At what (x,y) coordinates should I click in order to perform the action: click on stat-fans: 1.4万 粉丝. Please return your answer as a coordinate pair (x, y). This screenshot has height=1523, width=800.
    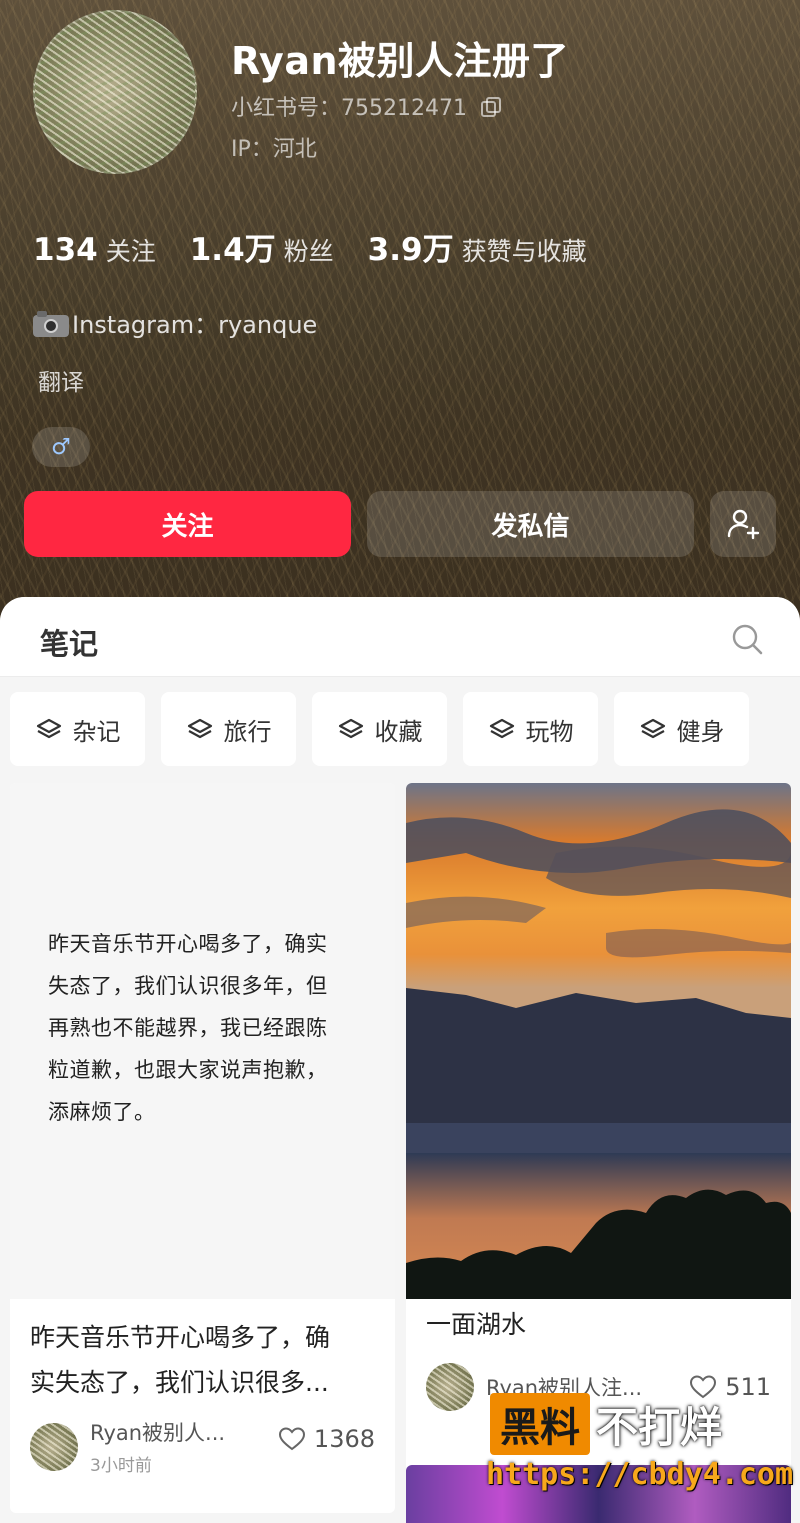
    Looking at the image, I should click on (262, 246).